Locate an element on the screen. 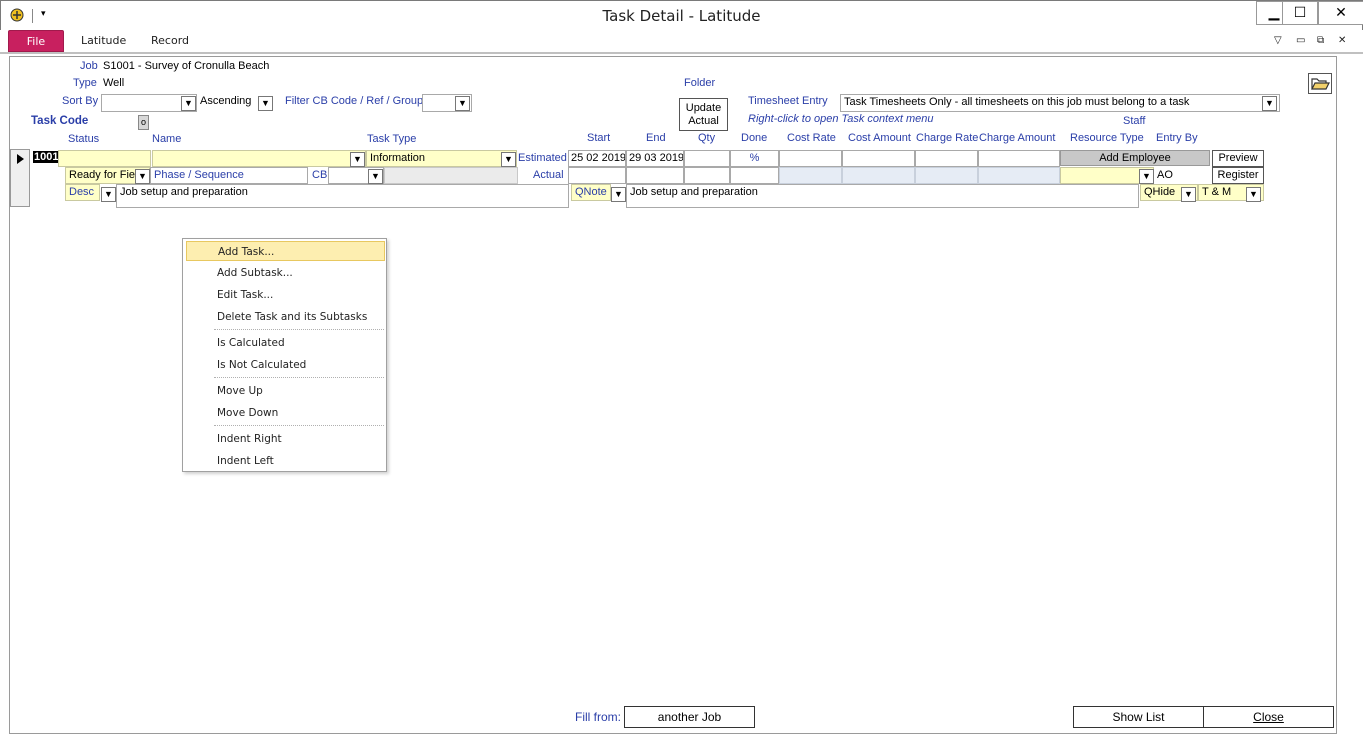 The height and width of the screenshot is (741, 1363). title-bar: ▾ Task Detail - Latitude ▁ ☐ ✕ is located at coordinates (681, 15).